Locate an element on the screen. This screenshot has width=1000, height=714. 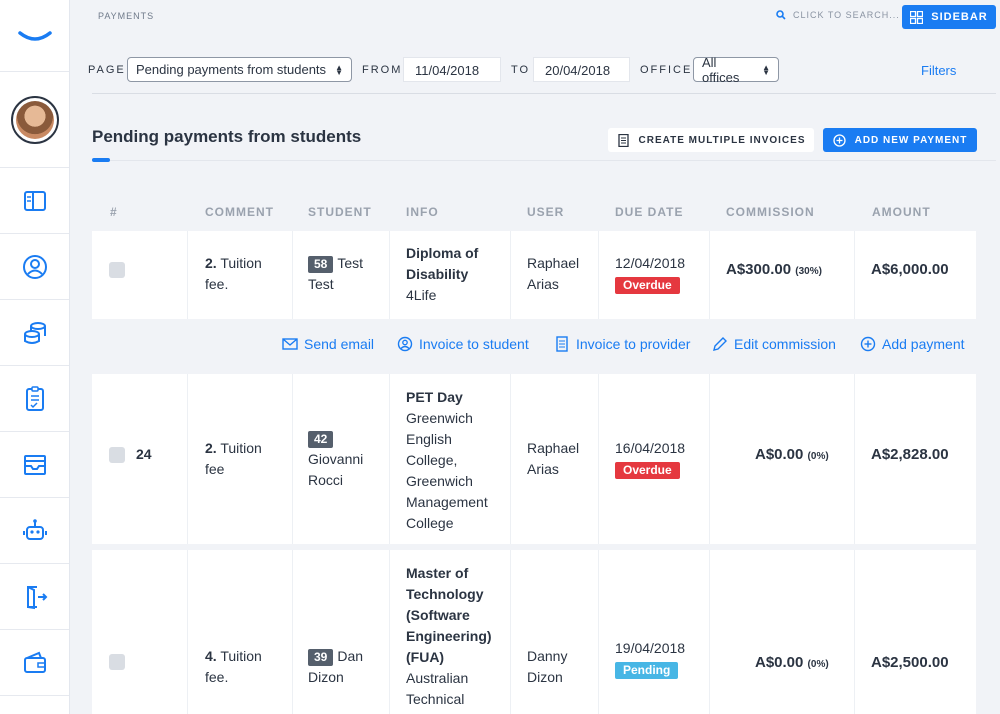
invoice-to-provider-action: Invoice to provider is located at coordinates (622, 344).